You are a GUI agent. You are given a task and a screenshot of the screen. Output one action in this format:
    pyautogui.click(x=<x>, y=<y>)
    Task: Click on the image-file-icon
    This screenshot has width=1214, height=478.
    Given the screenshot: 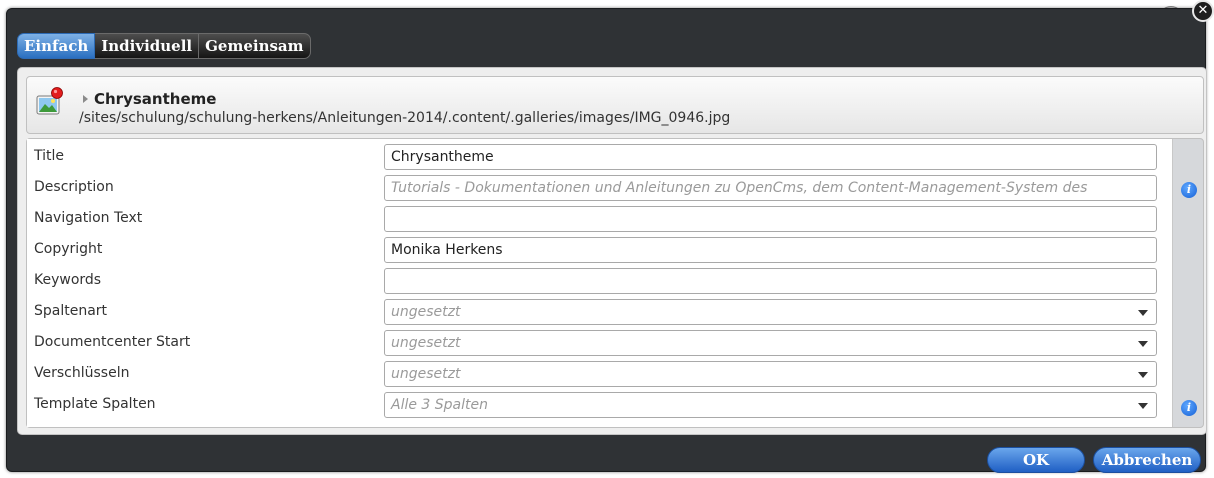 What is the action you would take?
    pyautogui.click(x=52, y=104)
    